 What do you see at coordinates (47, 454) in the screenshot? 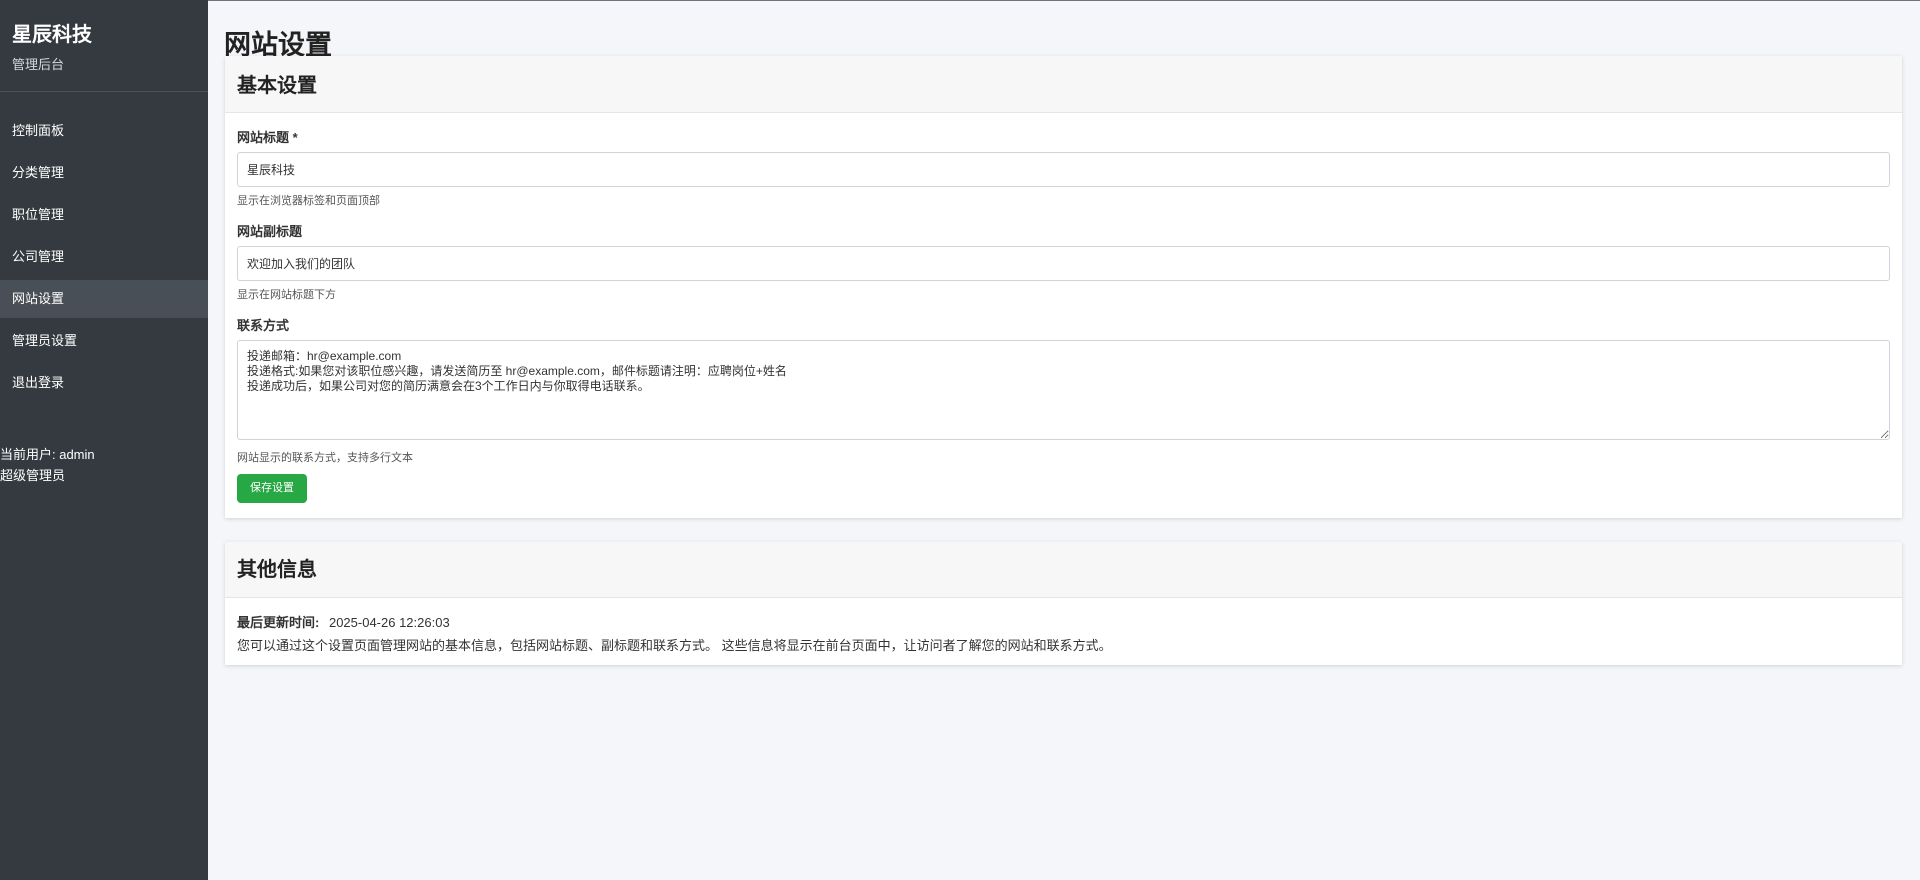
I see `current-user: 当前用户: admin` at bounding box center [47, 454].